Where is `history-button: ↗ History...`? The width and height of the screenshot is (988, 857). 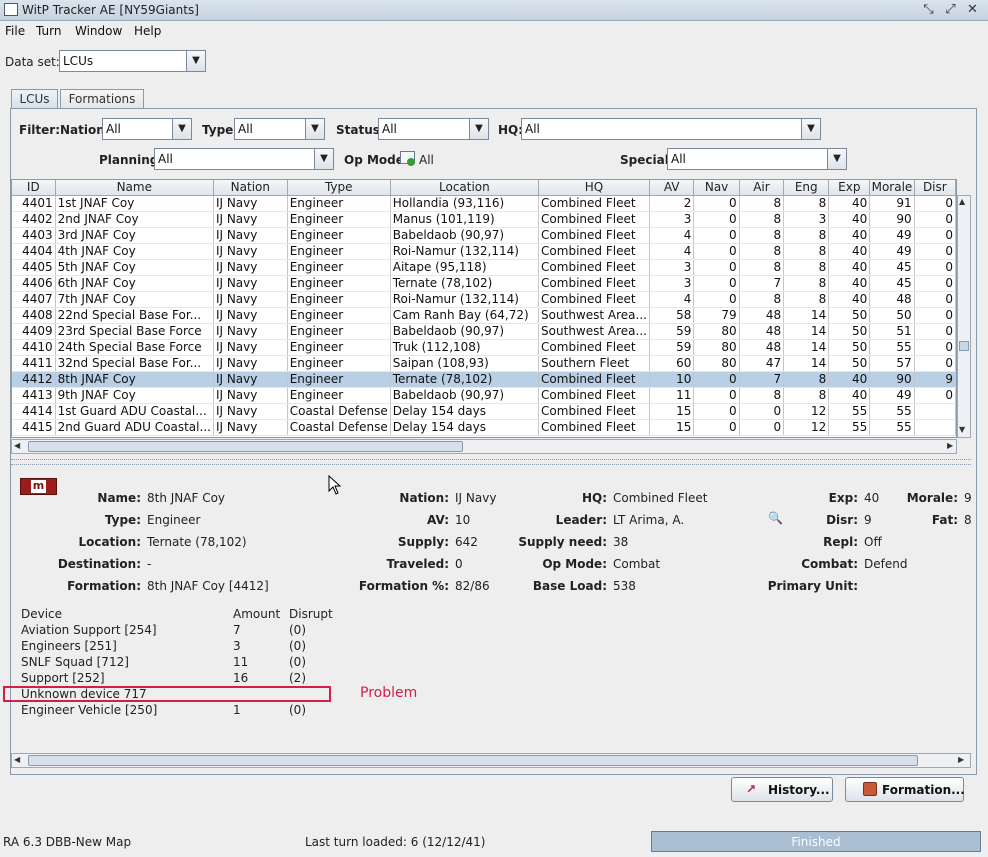 history-button: ↗ History... is located at coordinates (782, 789).